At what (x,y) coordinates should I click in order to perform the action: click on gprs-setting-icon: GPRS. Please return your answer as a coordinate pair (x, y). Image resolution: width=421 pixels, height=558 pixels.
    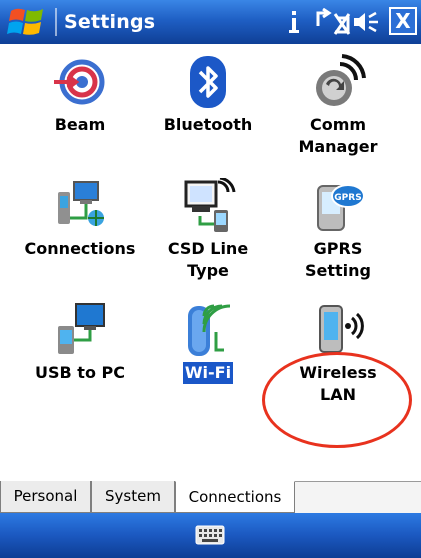
    Looking at the image, I should click on (341, 207).